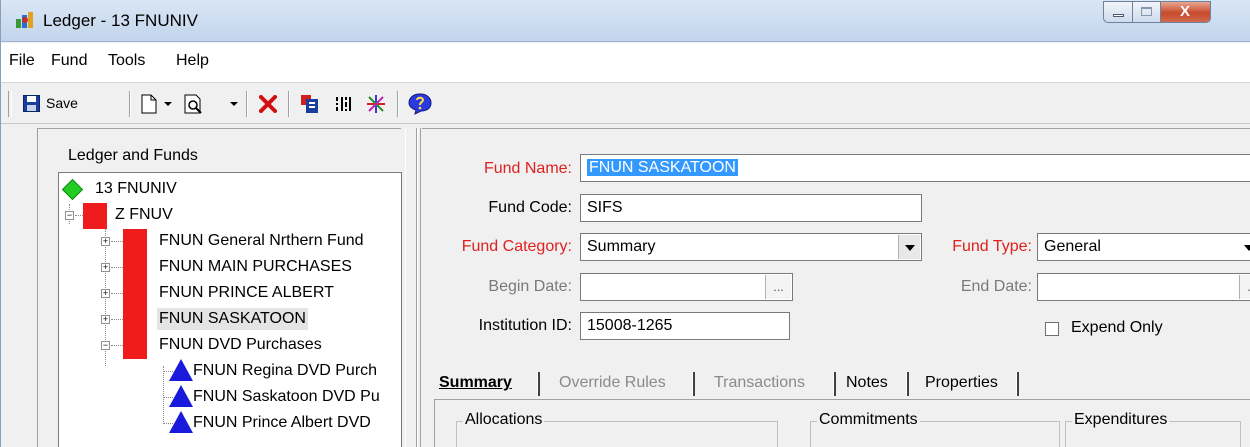 The height and width of the screenshot is (447, 1250). Describe the element at coordinates (868, 420) in the screenshot. I see `commitments-group-label: Commitments` at that location.